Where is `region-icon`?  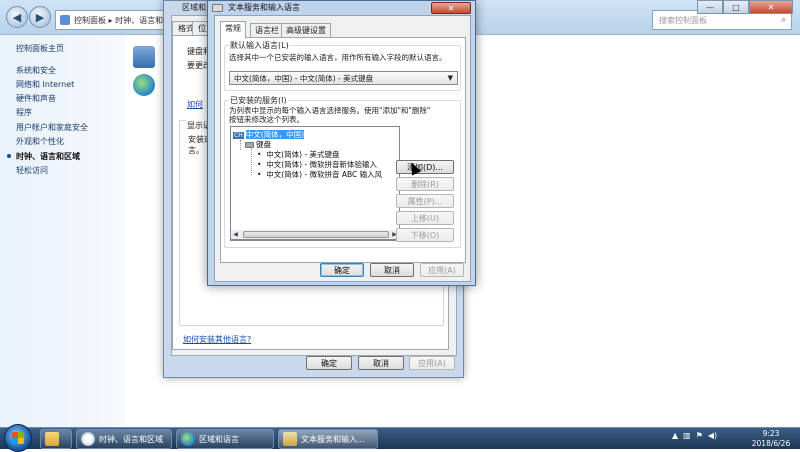 region-icon is located at coordinates (144, 57).